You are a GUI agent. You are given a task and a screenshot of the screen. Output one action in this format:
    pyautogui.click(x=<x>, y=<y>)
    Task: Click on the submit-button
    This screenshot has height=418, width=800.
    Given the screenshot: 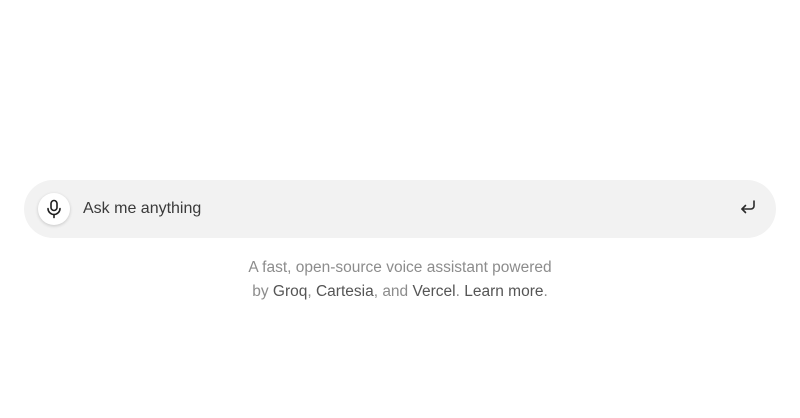 What is the action you would take?
    pyautogui.click(x=748, y=209)
    